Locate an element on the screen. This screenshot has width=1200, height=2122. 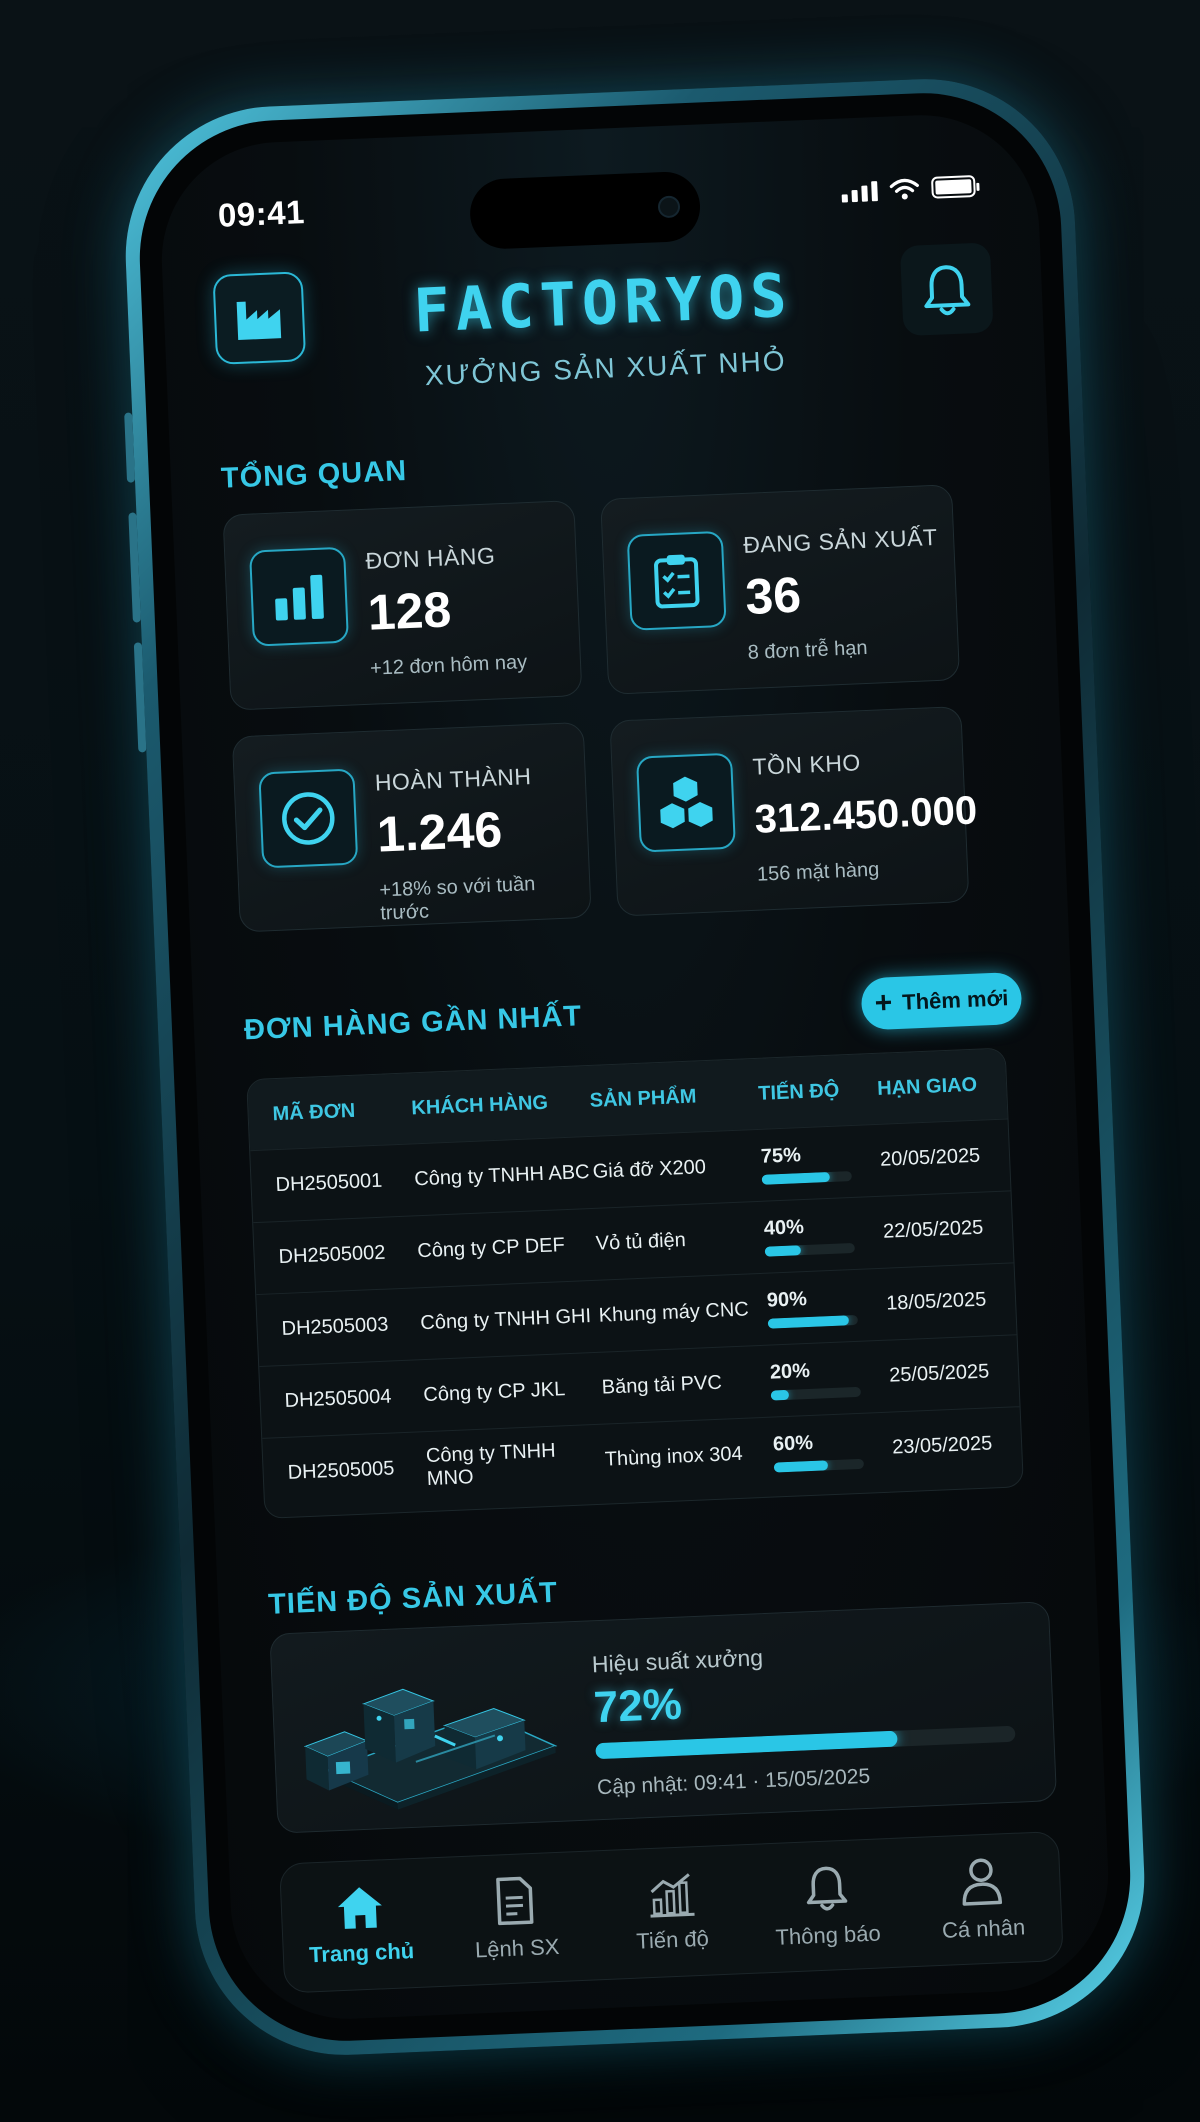
progress-percent: 90% is located at coordinates (787, 1300).